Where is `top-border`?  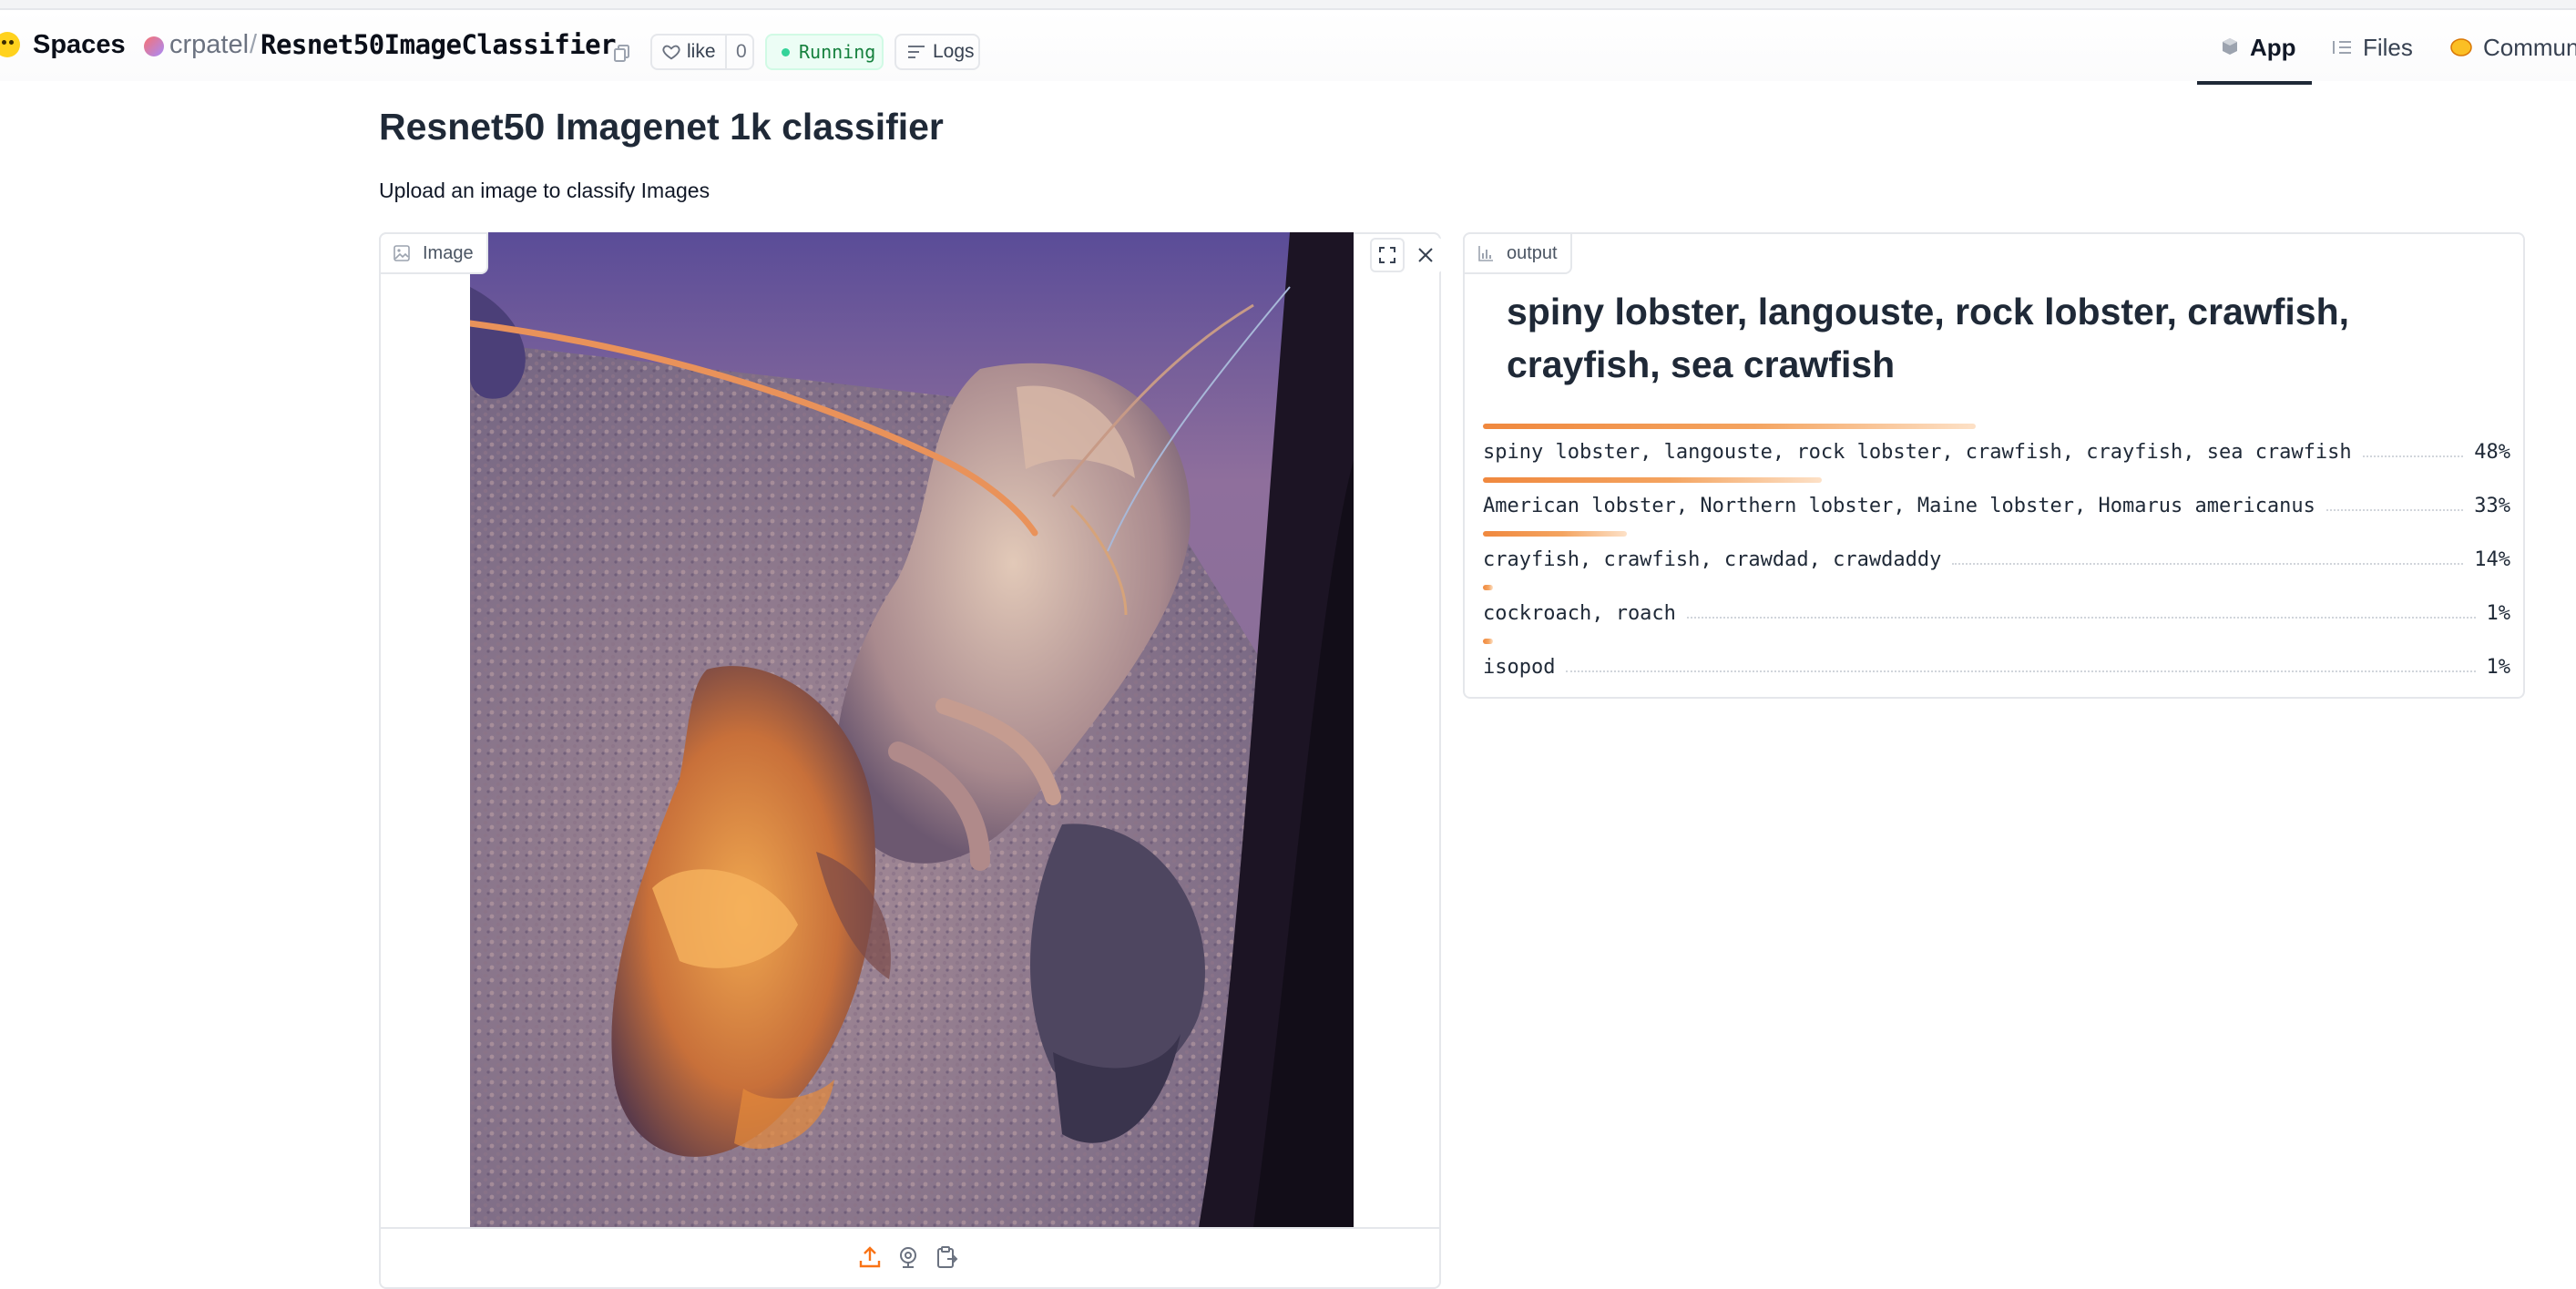 top-border is located at coordinates (1288, 5).